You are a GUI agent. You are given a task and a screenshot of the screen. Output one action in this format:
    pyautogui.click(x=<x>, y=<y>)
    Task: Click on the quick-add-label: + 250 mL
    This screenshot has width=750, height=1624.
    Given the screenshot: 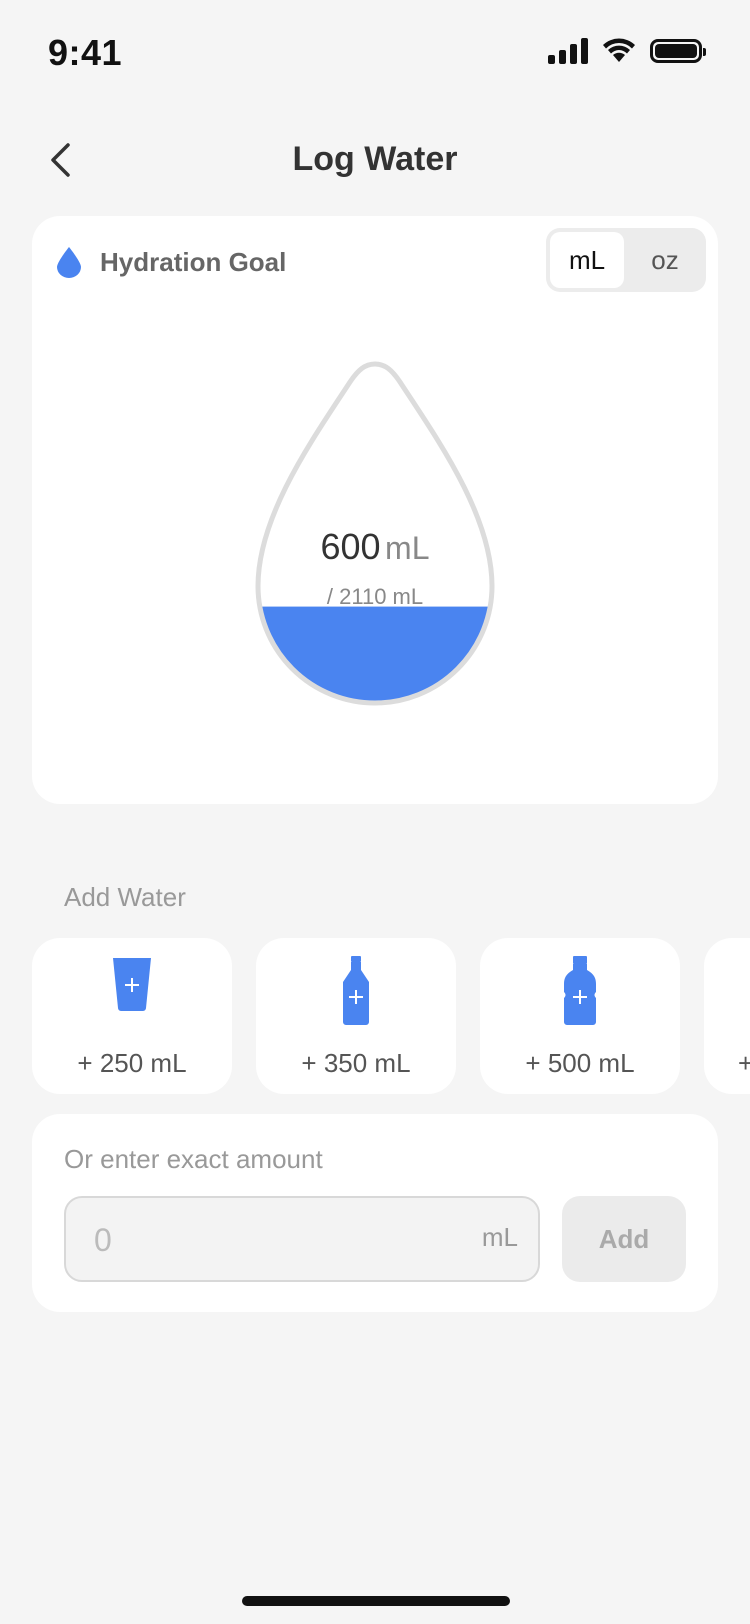 What is the action you would take?
    pyautogui.click(x=132, y=1063)
    